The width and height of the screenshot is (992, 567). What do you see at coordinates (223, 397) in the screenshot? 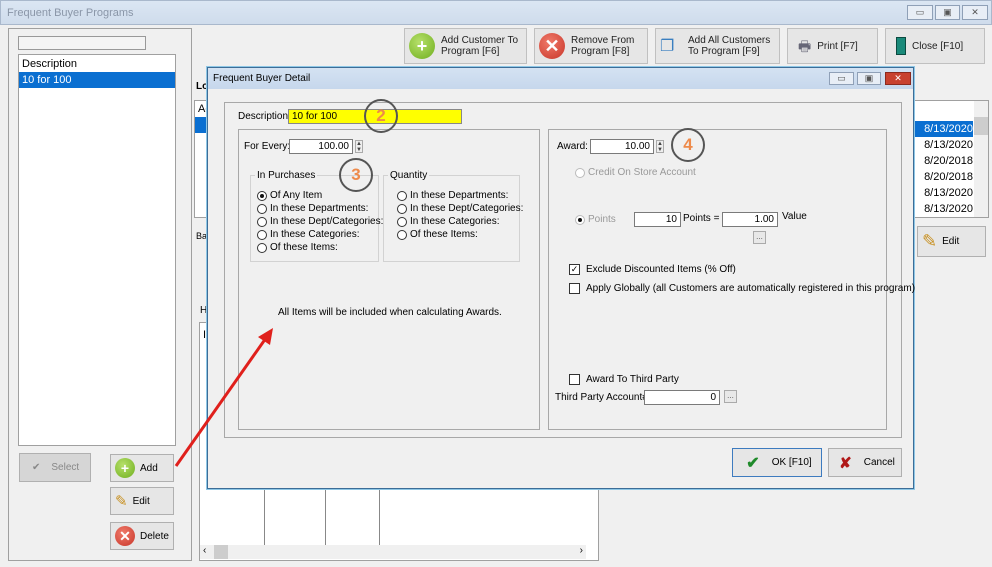
I see `annotation-arrow` at bounding box center [223, 397].